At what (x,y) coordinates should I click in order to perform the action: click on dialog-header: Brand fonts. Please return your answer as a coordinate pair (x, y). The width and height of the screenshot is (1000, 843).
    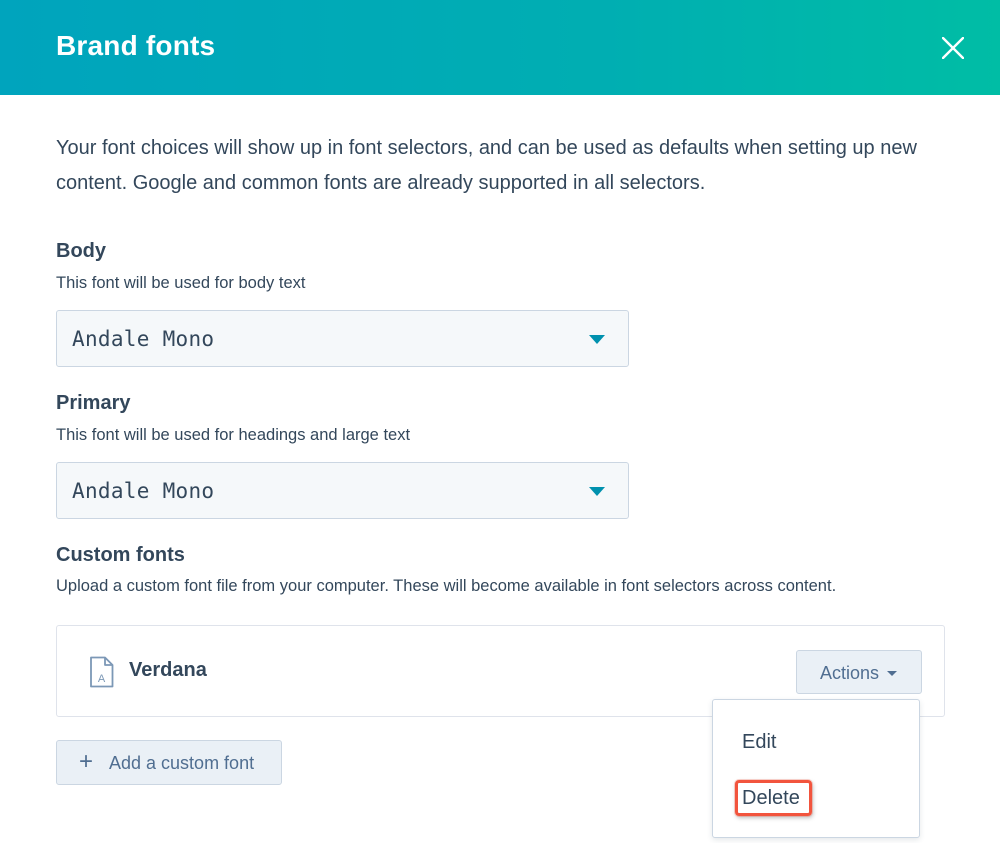
    Looking at the image, I should click on (500, 47).